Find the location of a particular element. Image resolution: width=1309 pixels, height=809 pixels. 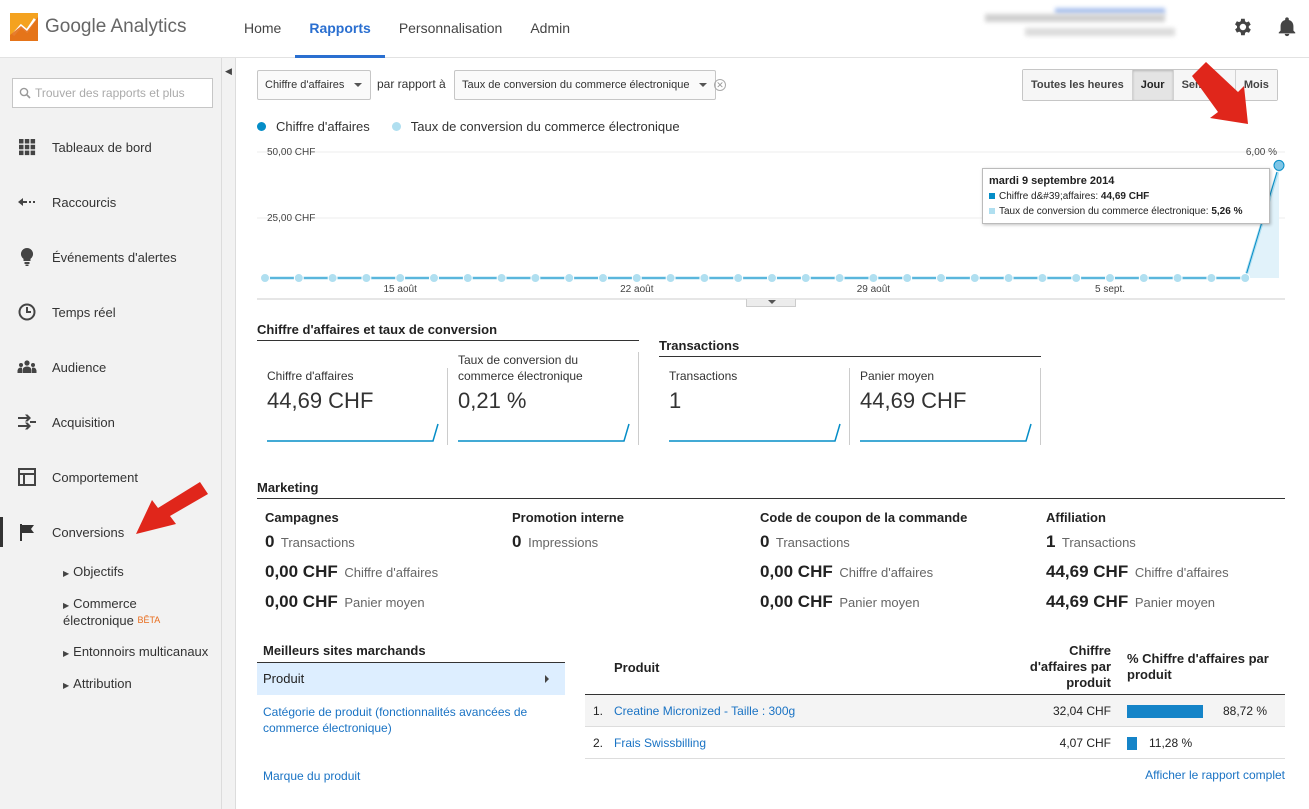

marketing-stat: 0 Impressions is located at coordinates (555, 541).